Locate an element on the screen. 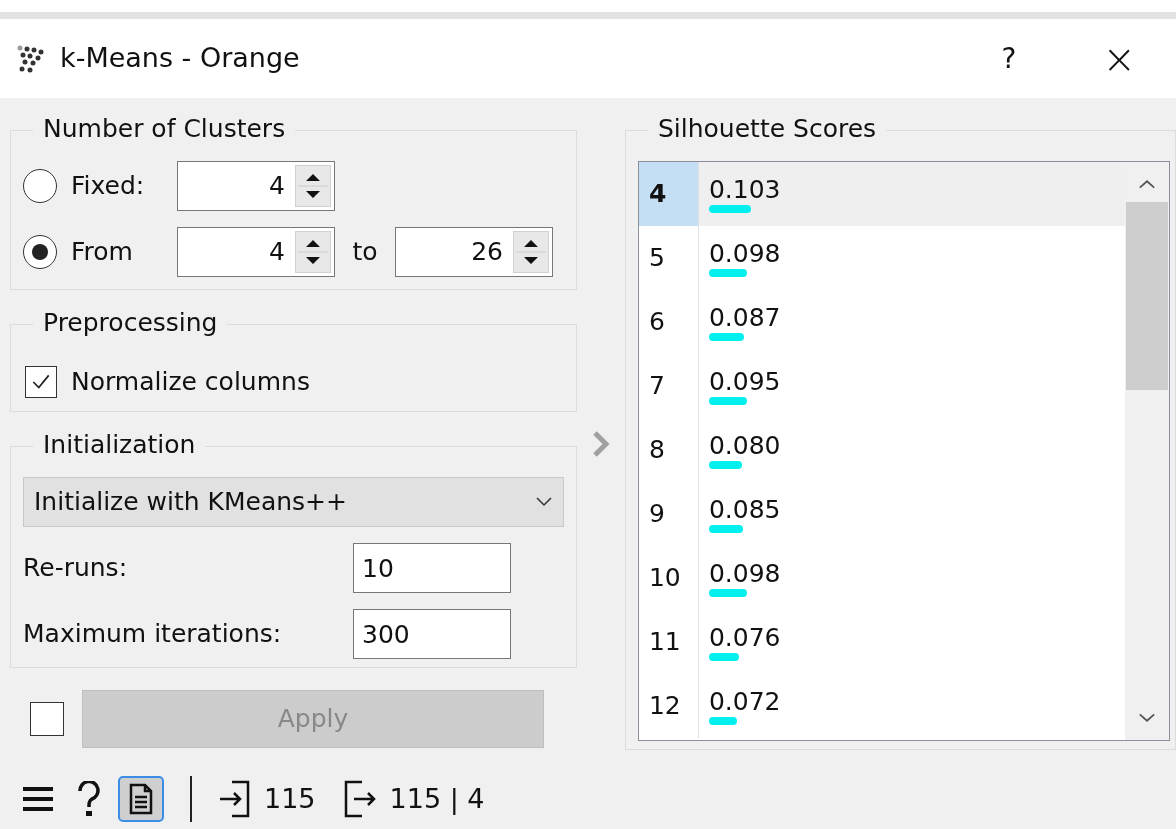 This screenshot has width=1176, height=829. number-field: 10 is located at coordinates (432, 568).